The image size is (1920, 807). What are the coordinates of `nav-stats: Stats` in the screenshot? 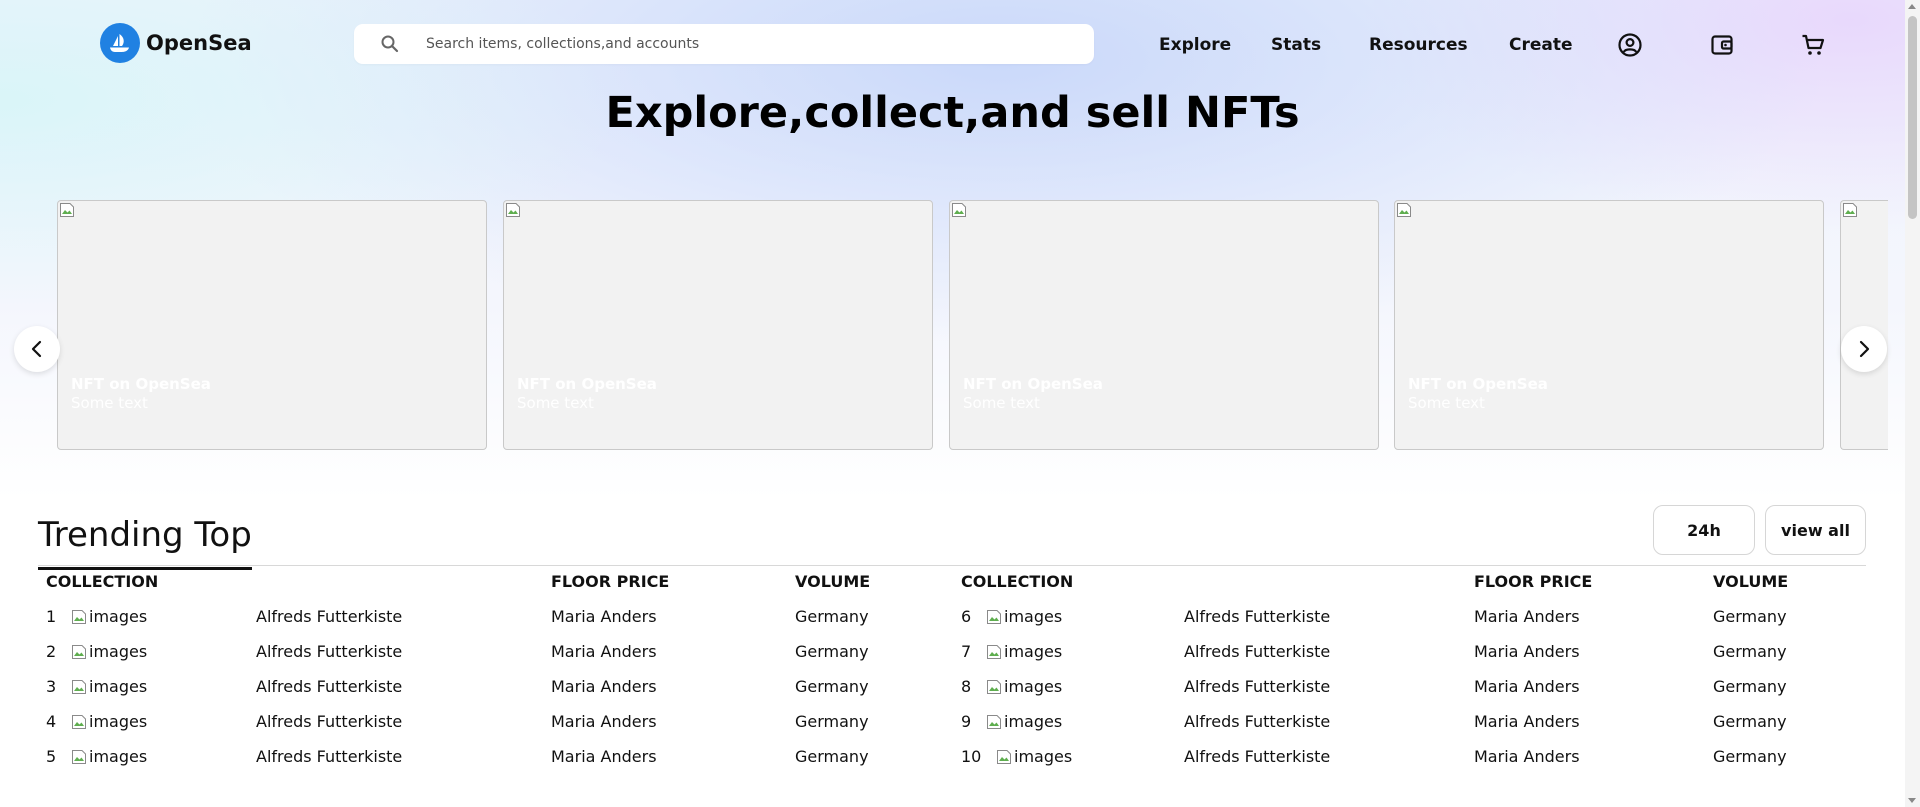 It's located at (1296, 45).